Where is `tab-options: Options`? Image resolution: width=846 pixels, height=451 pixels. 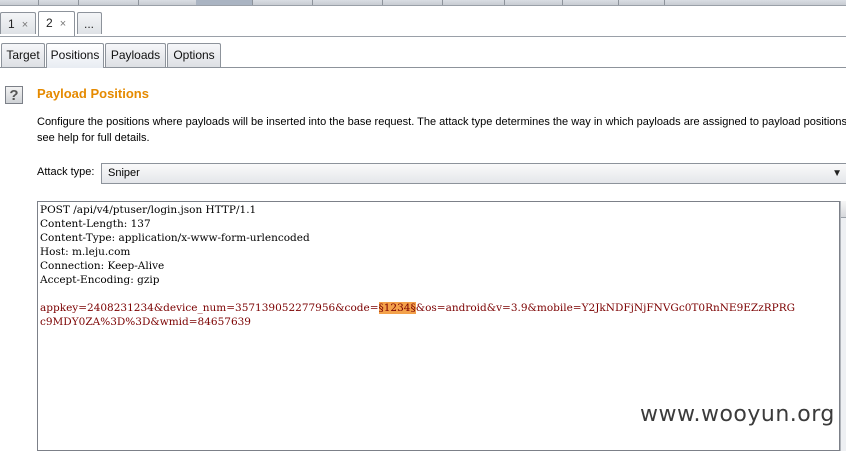
tab-options: Options is located at coordinates (194, 55).